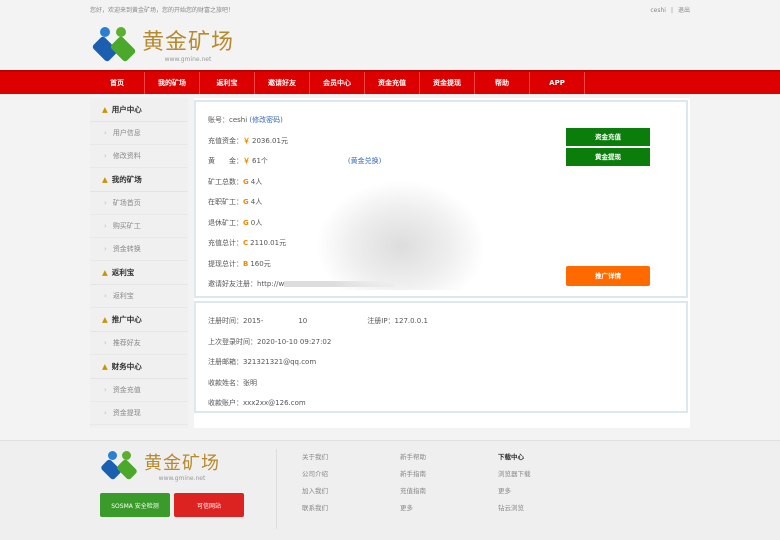 This screenshot has width=780, height=540. What do you see at coordinates (608, 276) in the screenshot?
I see `promo-details-button: 推广详情` at bounding box center [608, 276].